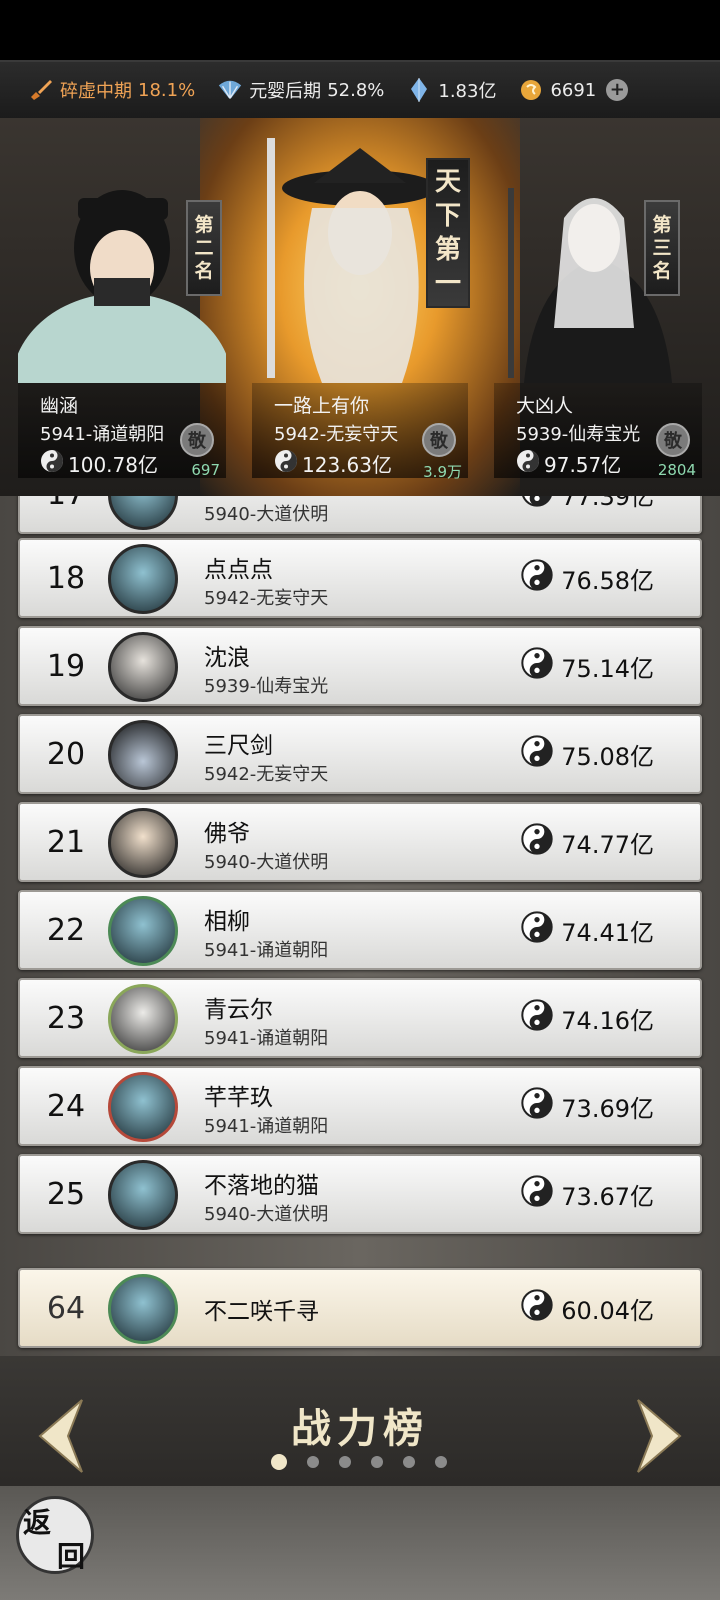 The width and height of the screenshot is (720, 1600). What do you see at coordinates (96, 91) in the screenshot?
I see `realm-name: 碎虚中期` at bounding box center [96, 91].